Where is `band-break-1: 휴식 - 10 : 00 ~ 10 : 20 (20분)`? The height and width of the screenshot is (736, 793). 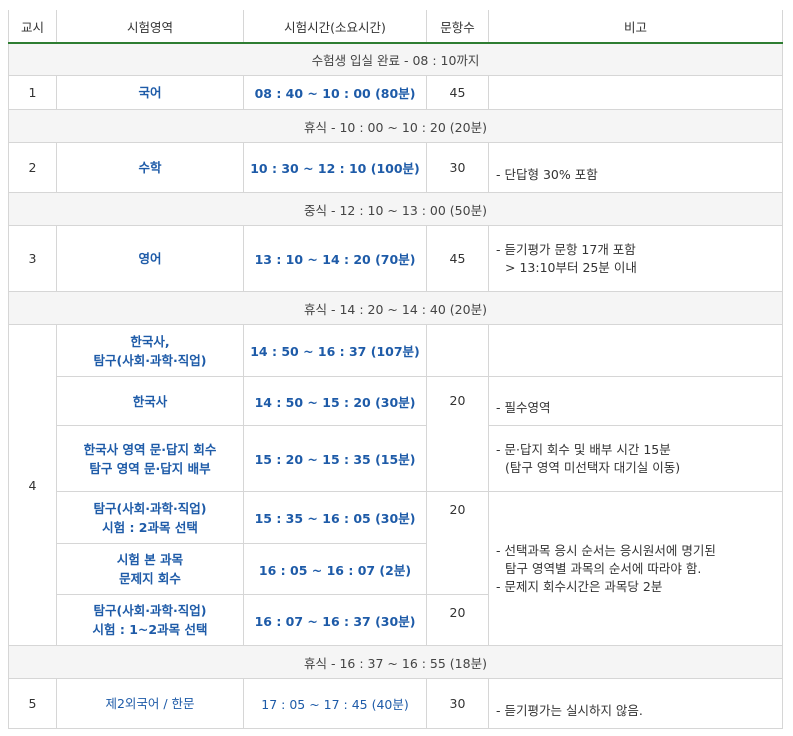
band-break-1: 휴식 - 10 : 00 ~ 10 : 20 (20분) is located at coordinates (395, 126).